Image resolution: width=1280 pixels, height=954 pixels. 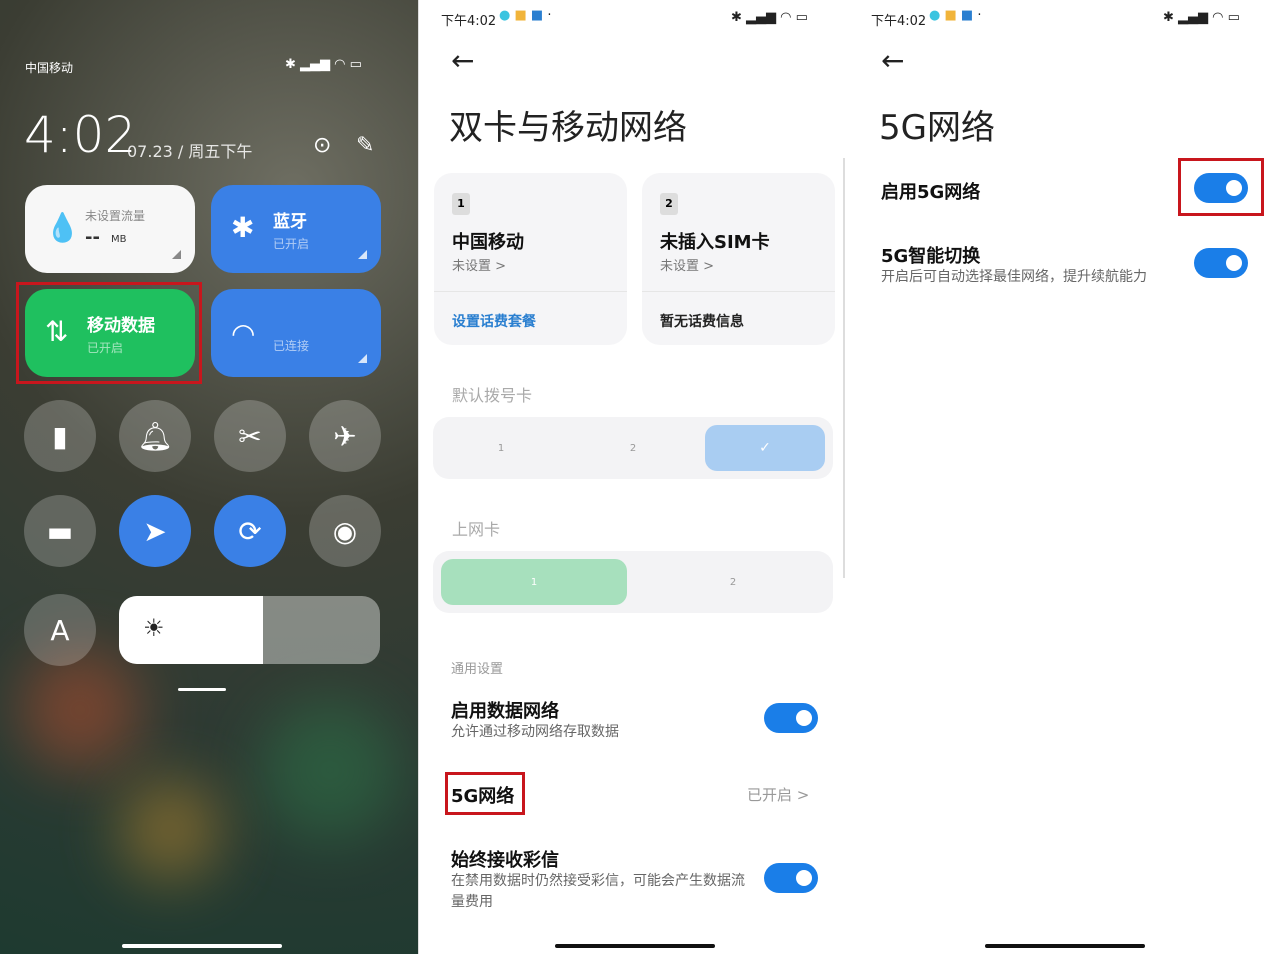 I want to click on page-title: 双卡与移动网络, so click(x=568, y=128).